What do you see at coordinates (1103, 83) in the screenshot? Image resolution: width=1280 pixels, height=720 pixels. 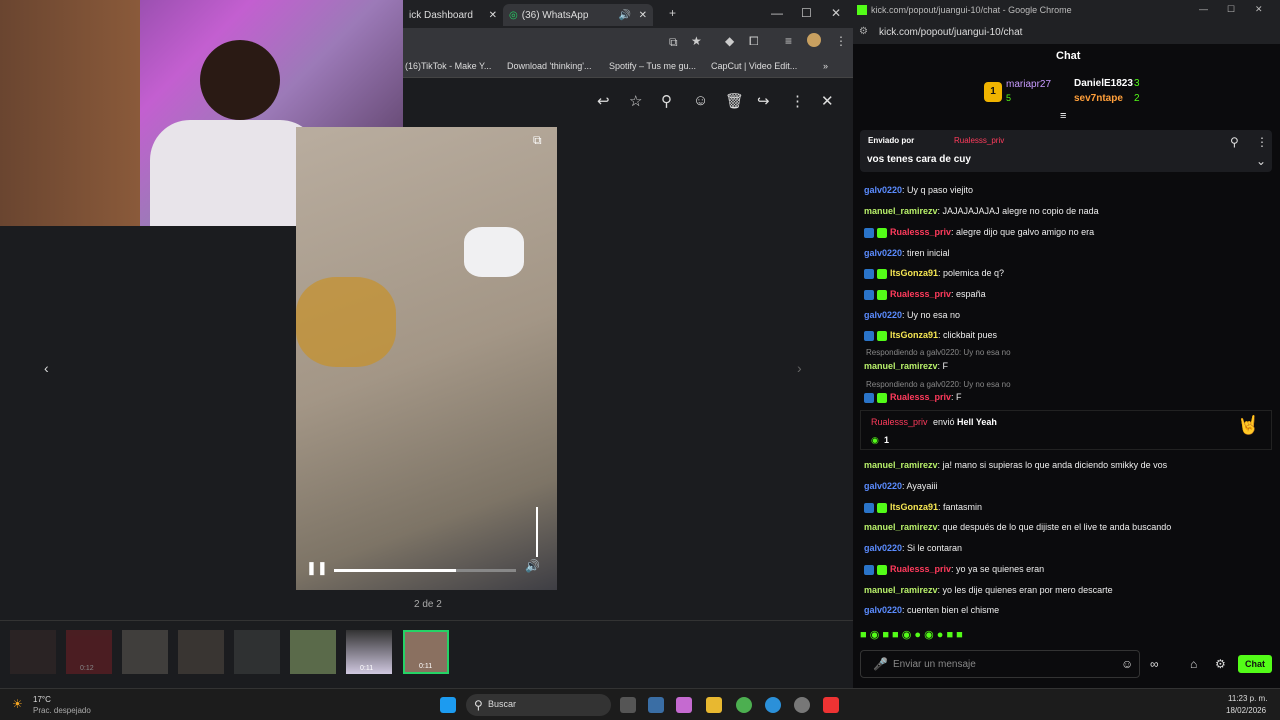 I see `leader-name: DanielE1823` at bounding box center [1103, 83].